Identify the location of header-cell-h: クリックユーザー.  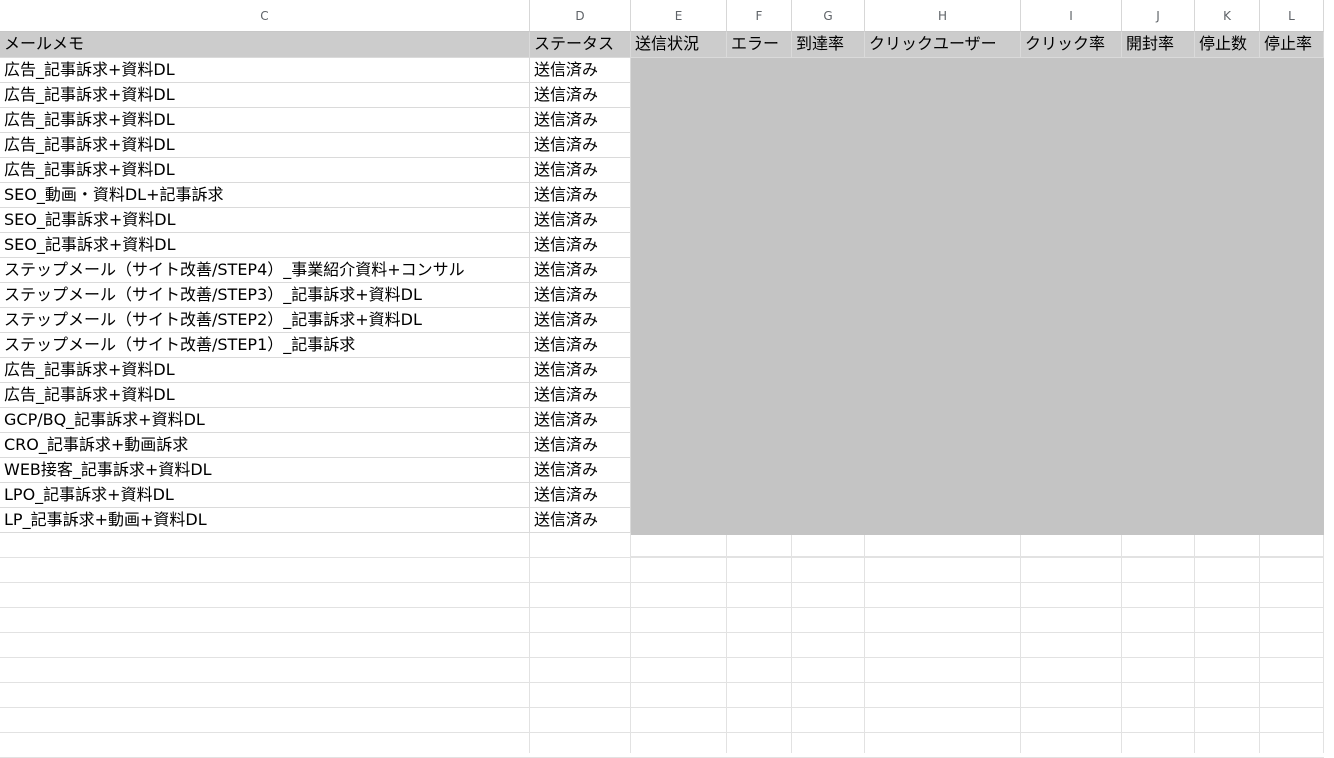
(943, 45).